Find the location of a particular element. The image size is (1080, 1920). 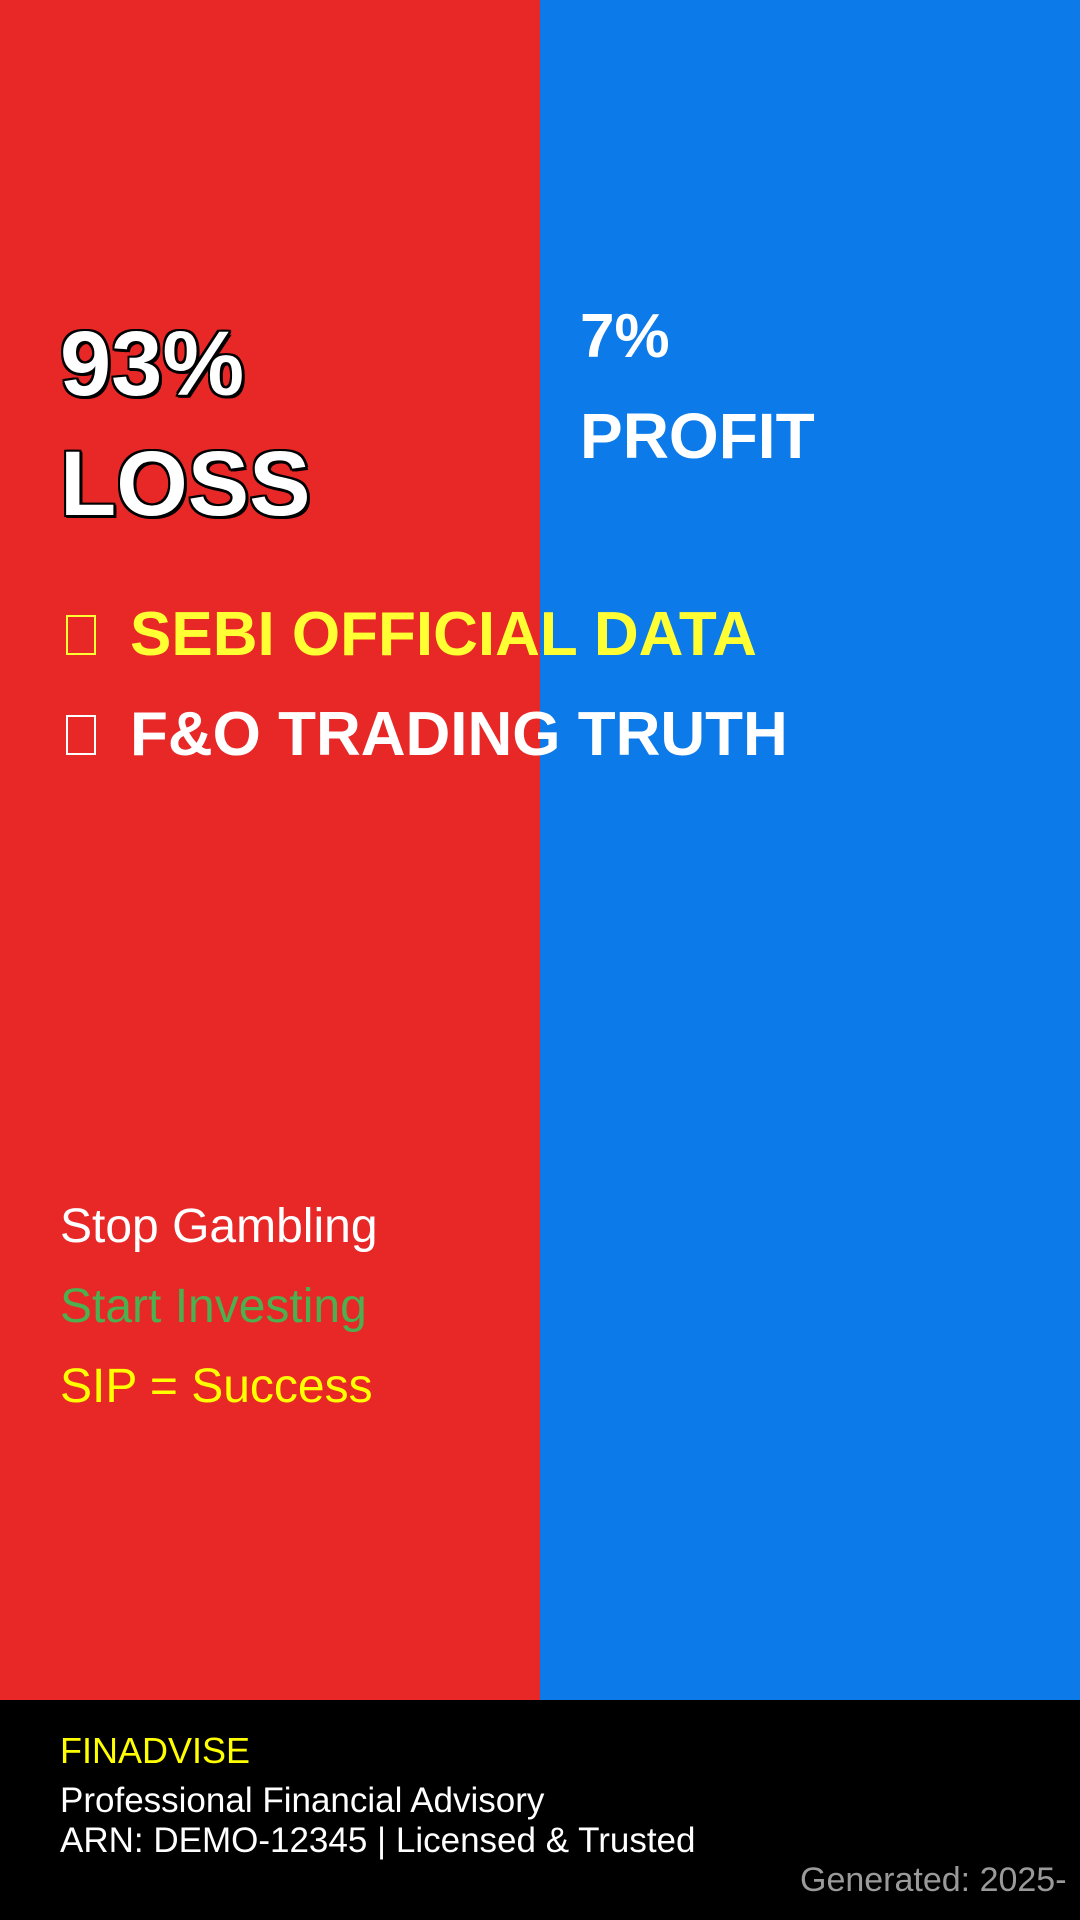

loss-label: LOSS is located at coordinates (184, 484).